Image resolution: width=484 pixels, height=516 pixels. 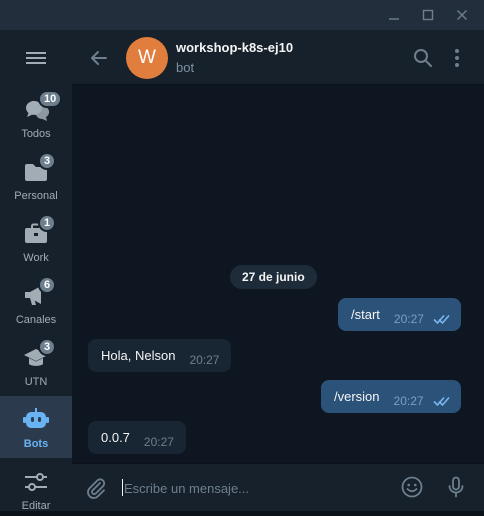 What do you see at coordinates (99, 58) in the screenshot?
I see `back-arrow-icon` at bounding box center [99, 58].